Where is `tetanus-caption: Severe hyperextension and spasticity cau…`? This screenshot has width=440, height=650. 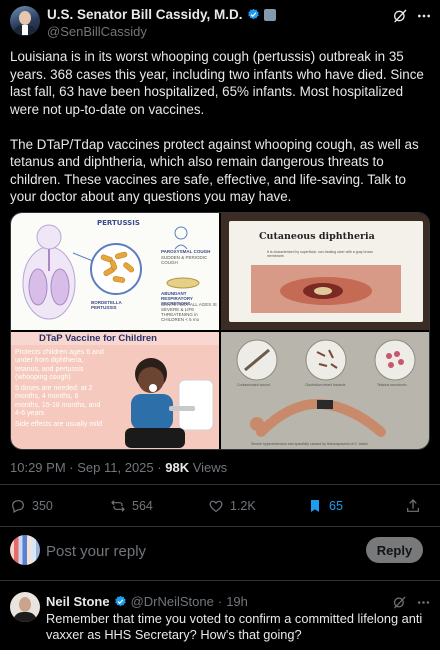 tetanus-caption: Severe hyperextension and spasticity cau… is located at coordinates (309, 444).